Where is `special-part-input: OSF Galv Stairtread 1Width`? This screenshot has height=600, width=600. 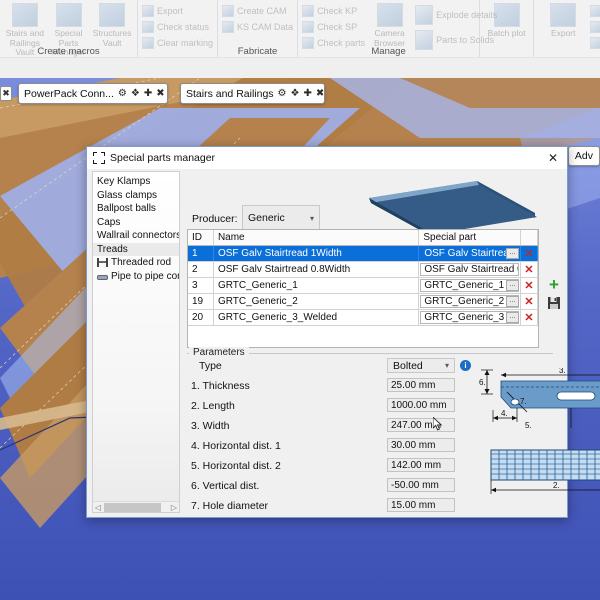
special-part-input: OSF Galv Stairtread 1Width is located at coordinates (470, 253).